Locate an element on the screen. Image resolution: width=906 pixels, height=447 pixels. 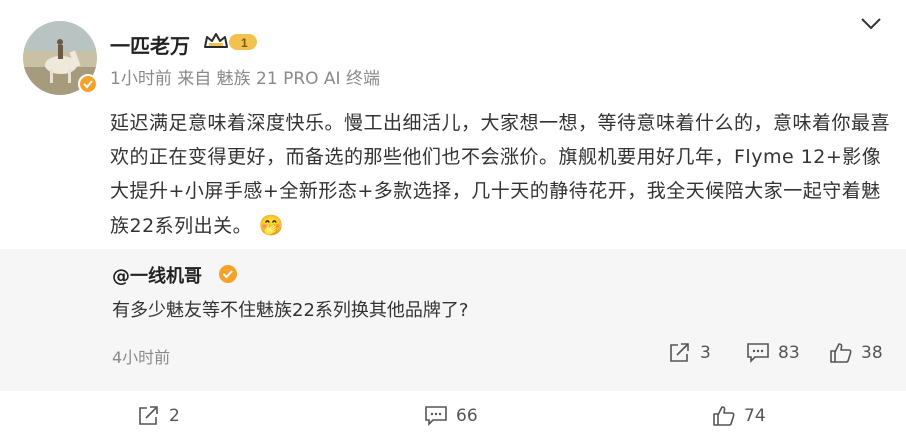
chevron-down-icon is located at coordinates (871, 25).